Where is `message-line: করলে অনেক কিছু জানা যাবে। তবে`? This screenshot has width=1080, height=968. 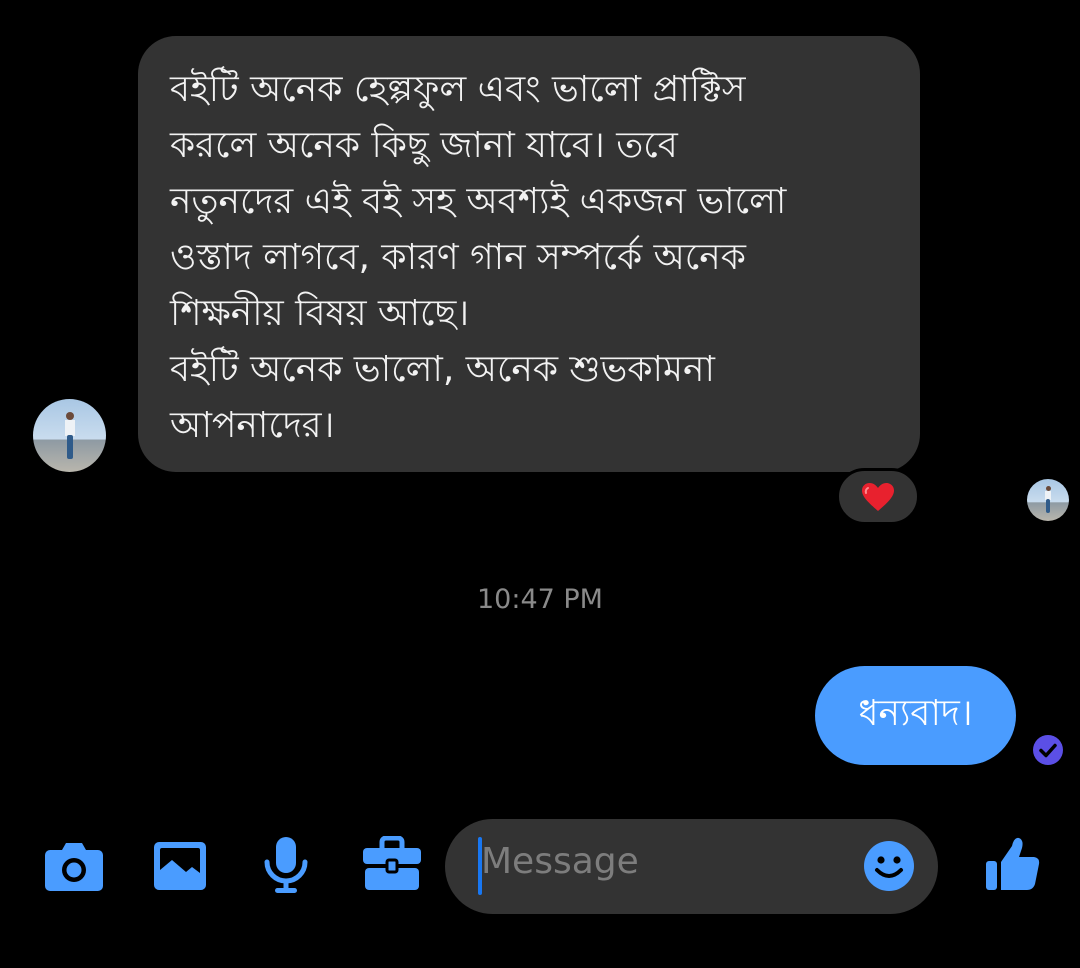
message-line: করলে অনেক কিছু জানা যাবে। তবে is located at coordinates (424, 145).